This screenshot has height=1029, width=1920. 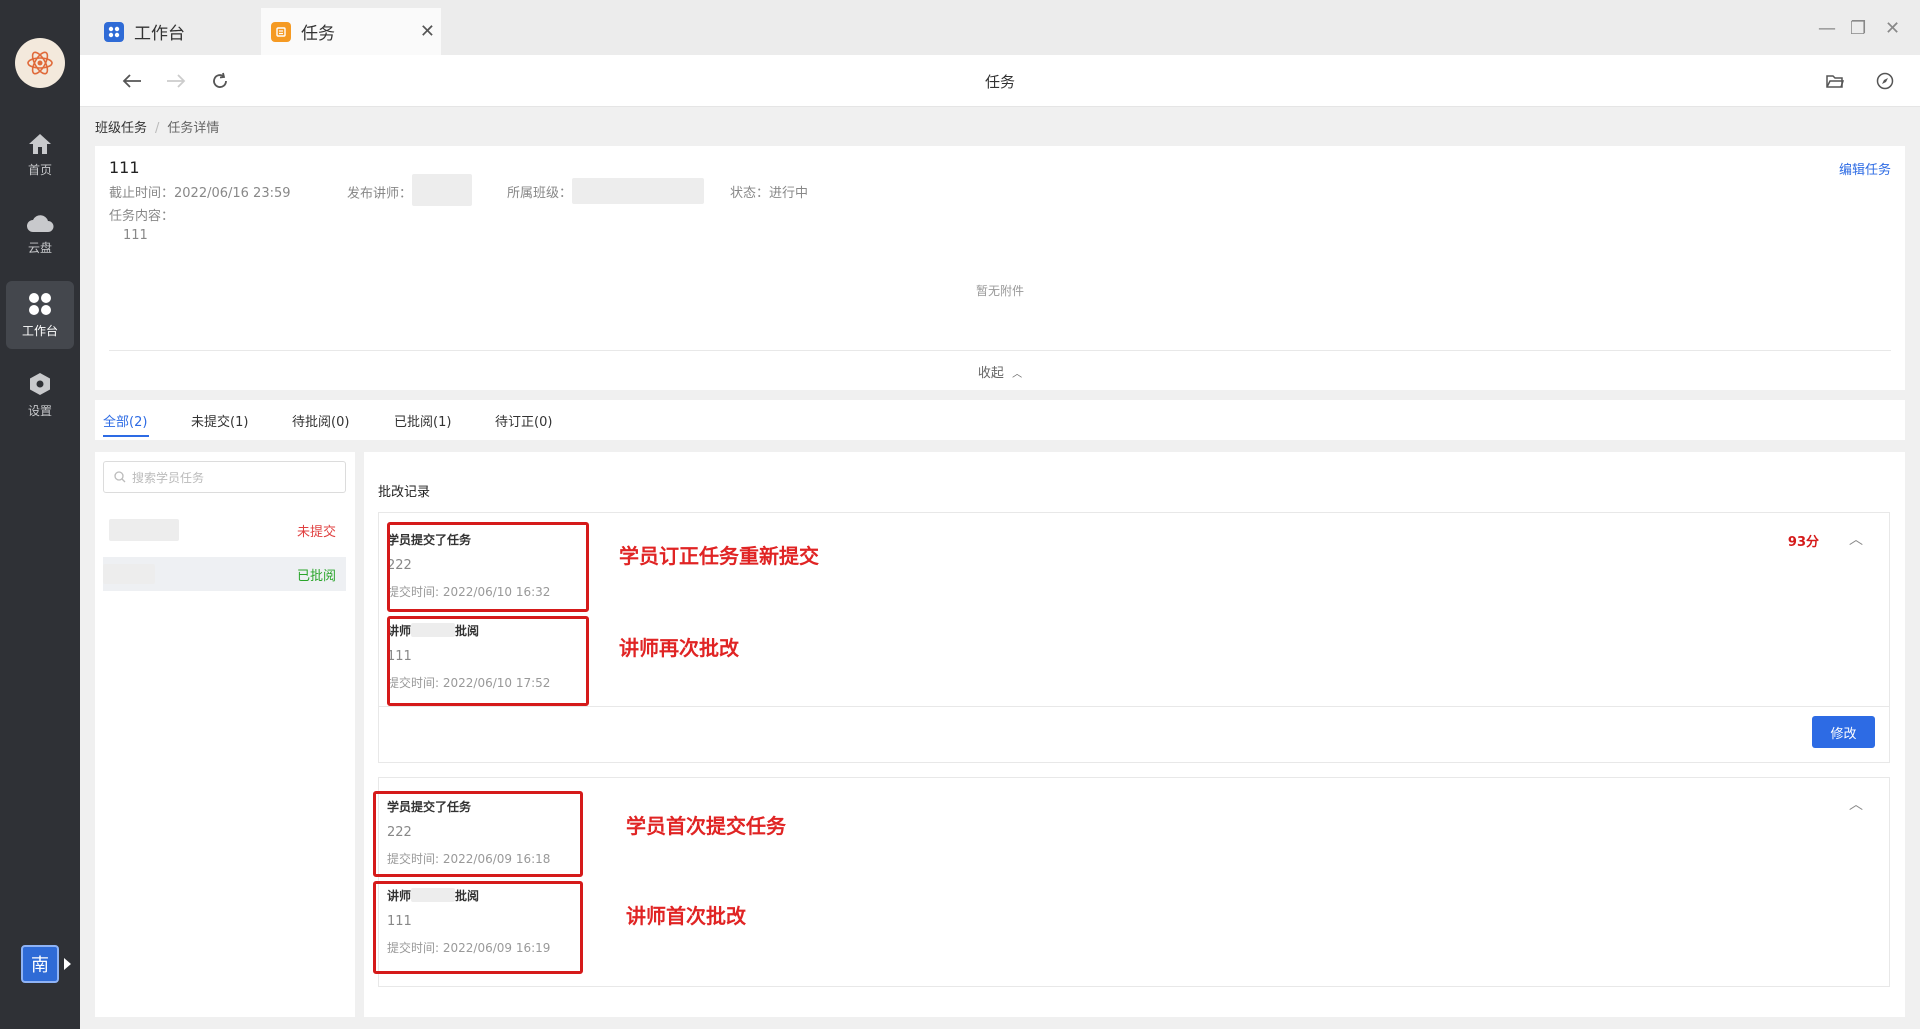 What do you see at coordinates (999, 291) in the screenshot?
I see `no-attachment-text: 暂无附件` at bounding box center [999, 291].